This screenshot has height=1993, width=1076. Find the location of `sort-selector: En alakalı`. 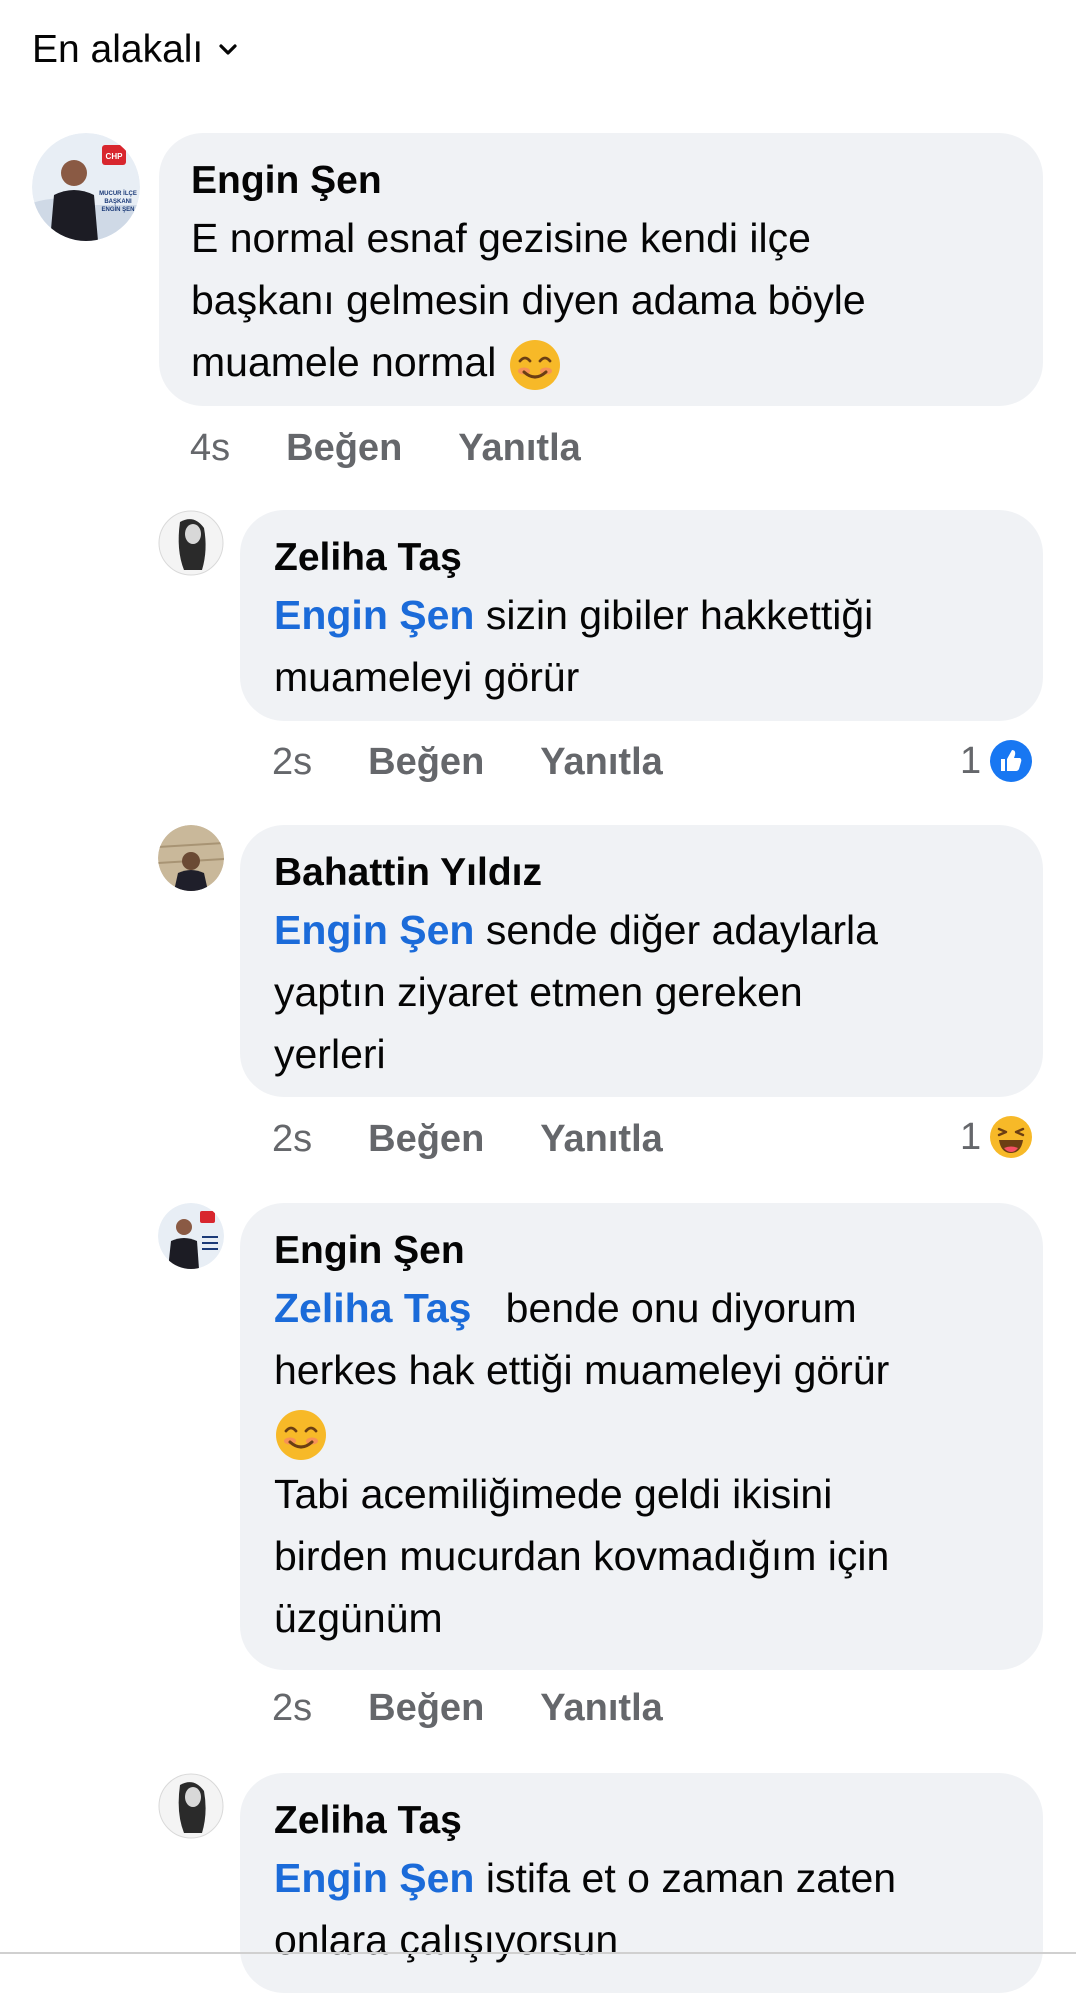

sort-selector: En alakalı is located at coordinates (135, 50).